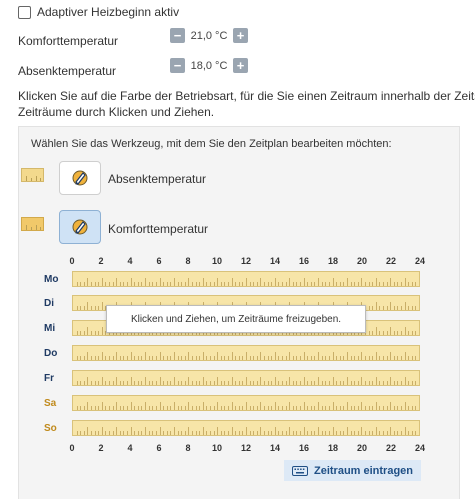  What do you see at coordinates (177, 65) in the screenshot?
I see `setback-decrease-button: −` at bounding box center [177, 65].